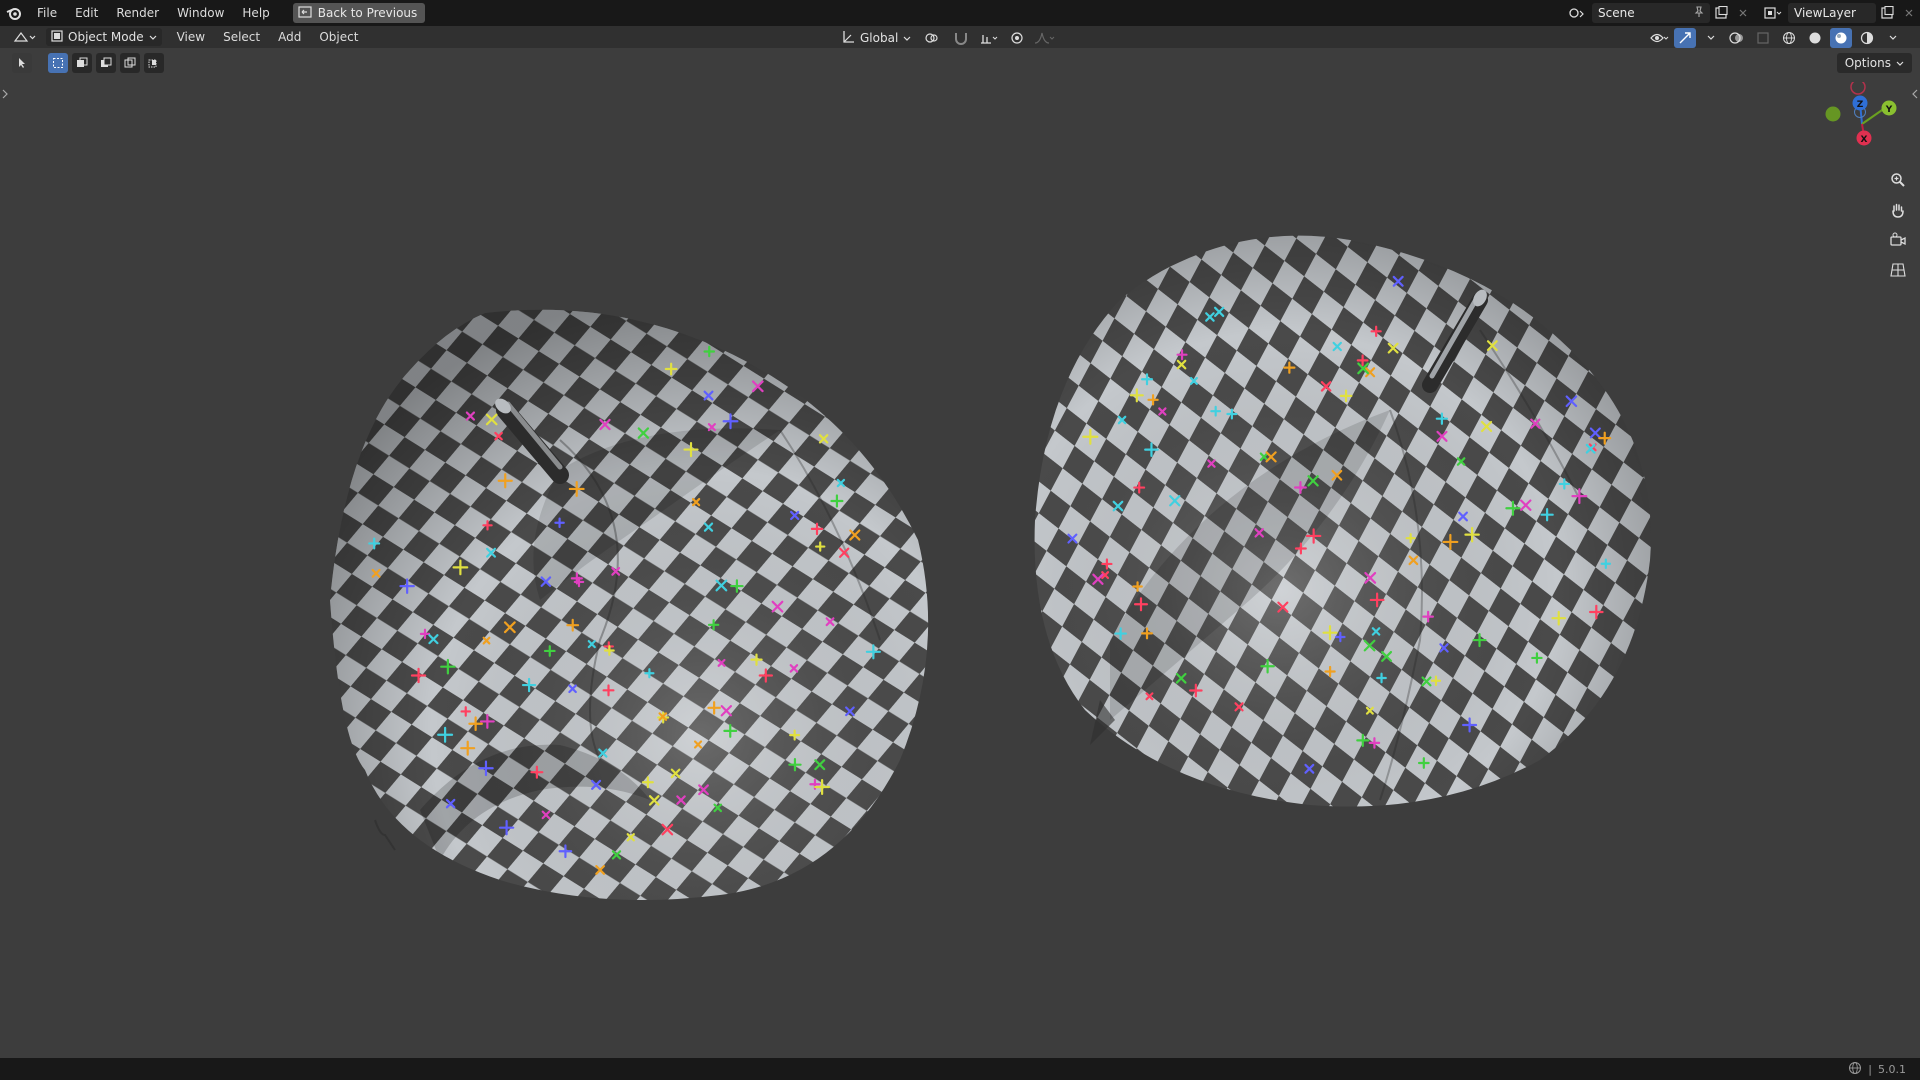 This screenshot has width=1920, height=1080. What do you see at coordinates (1789, 38) in the screenshot?
I see `wireframe-shading-icon` at bounding box center [1789, 38].